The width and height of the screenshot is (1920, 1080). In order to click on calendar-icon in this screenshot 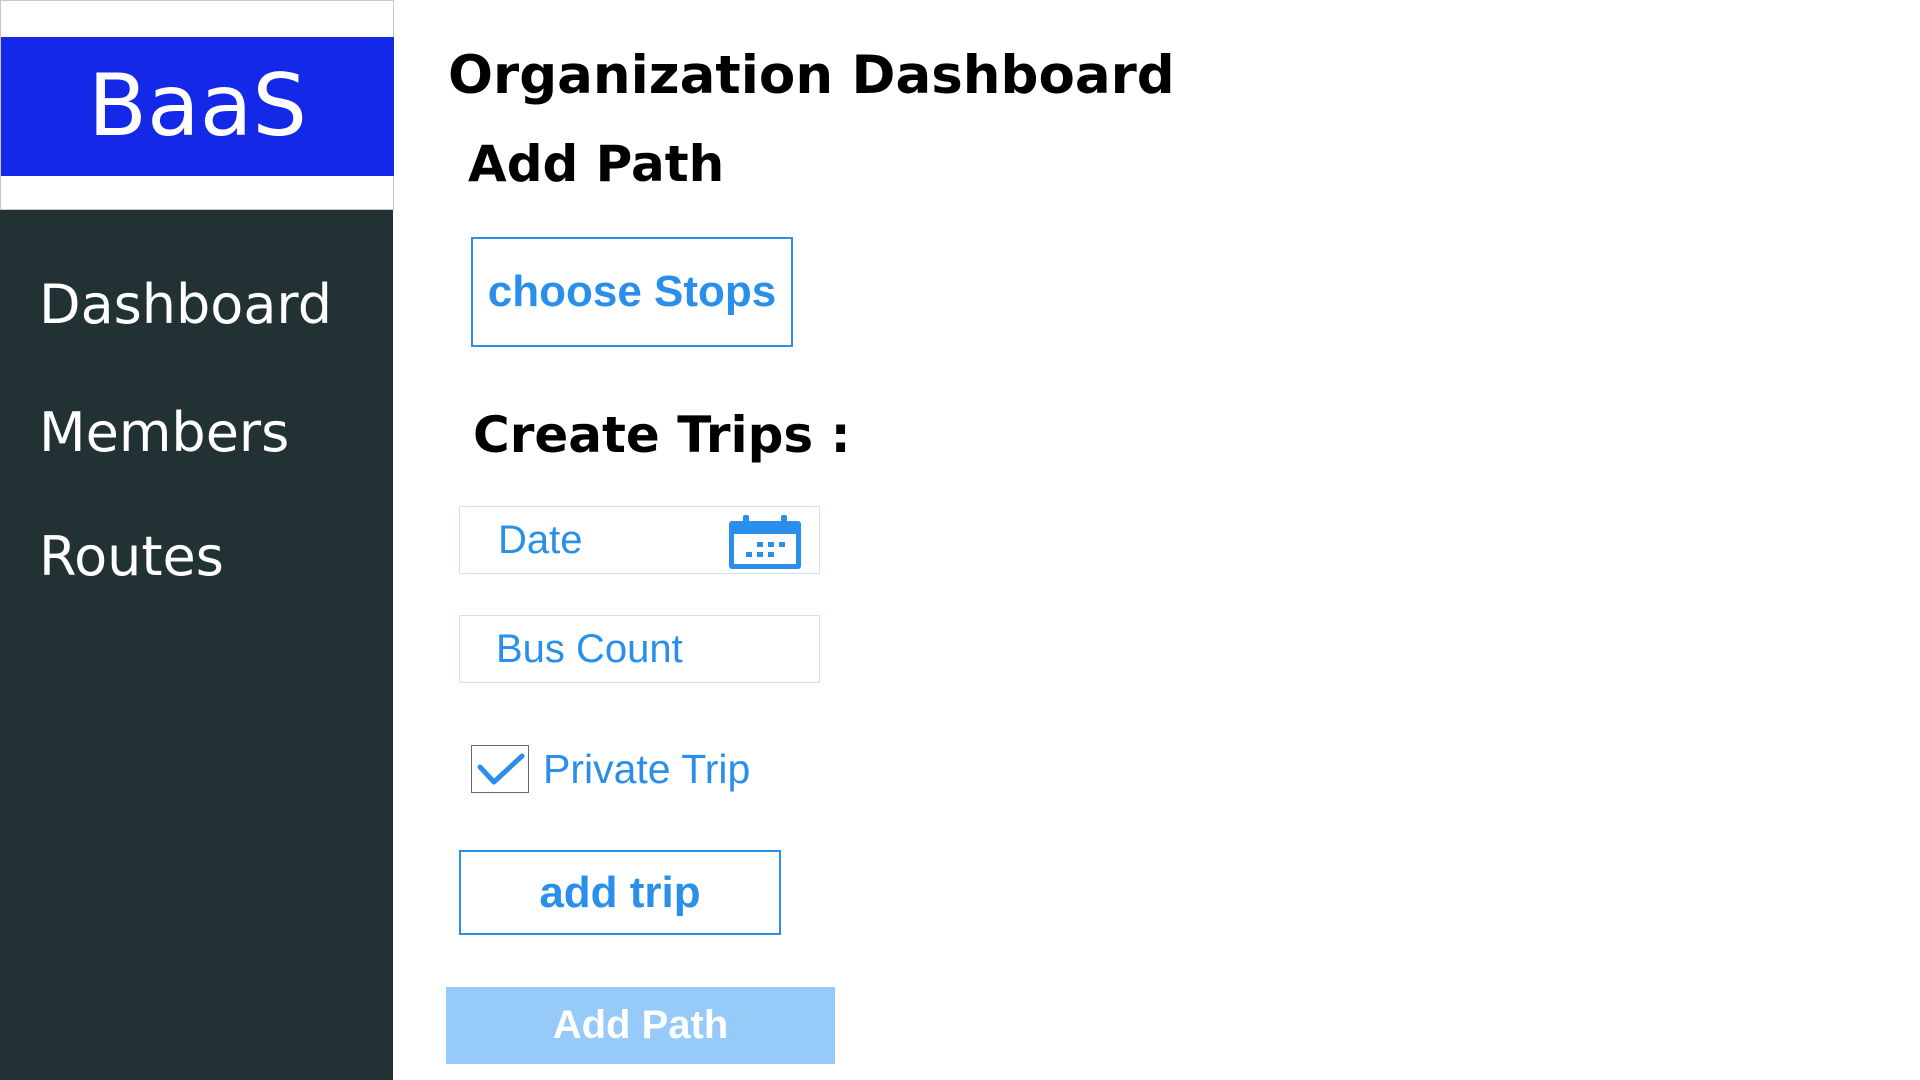, I will do `click(765, 542)`.